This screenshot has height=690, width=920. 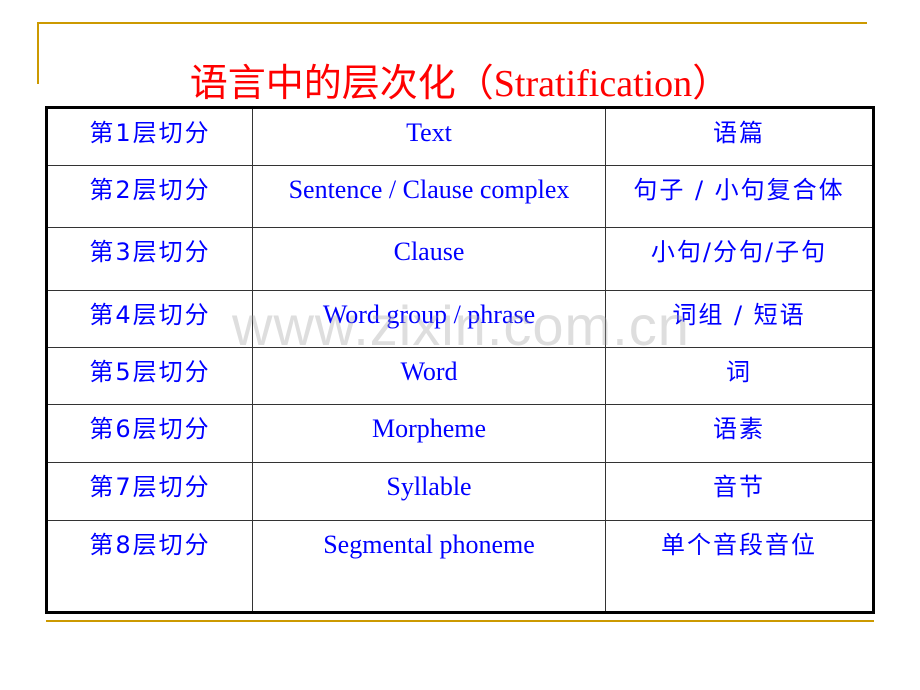 I want to click on table-row: 第7层切分 Syllable 音节, so click(x=460, y=491).